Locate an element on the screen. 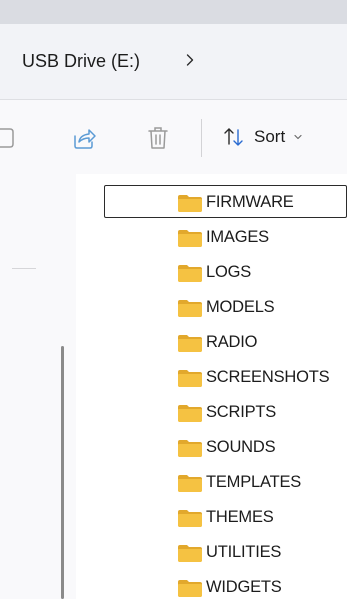  file-name: FIRMWARE is located at coordinates (250, 202).